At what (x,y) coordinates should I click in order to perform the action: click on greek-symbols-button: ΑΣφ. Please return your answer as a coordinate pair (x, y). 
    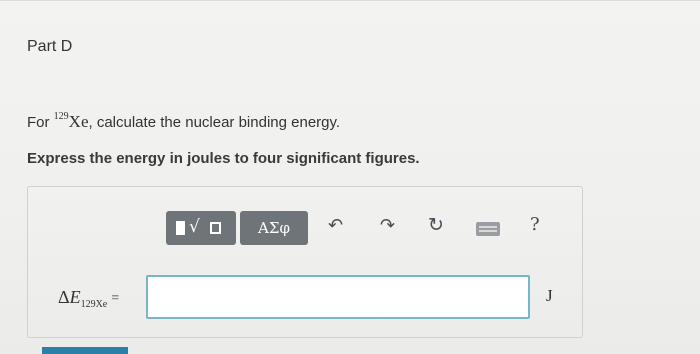
    Looking at the image, I should click on (274, 228).